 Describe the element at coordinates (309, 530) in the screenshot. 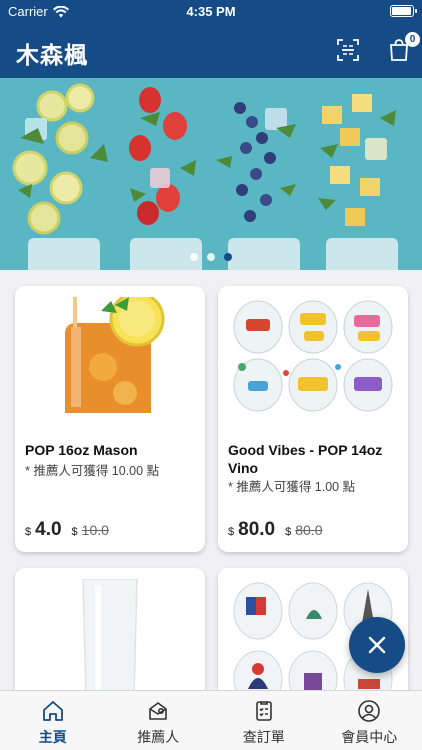

I see `price-original: 80.0` at that location.